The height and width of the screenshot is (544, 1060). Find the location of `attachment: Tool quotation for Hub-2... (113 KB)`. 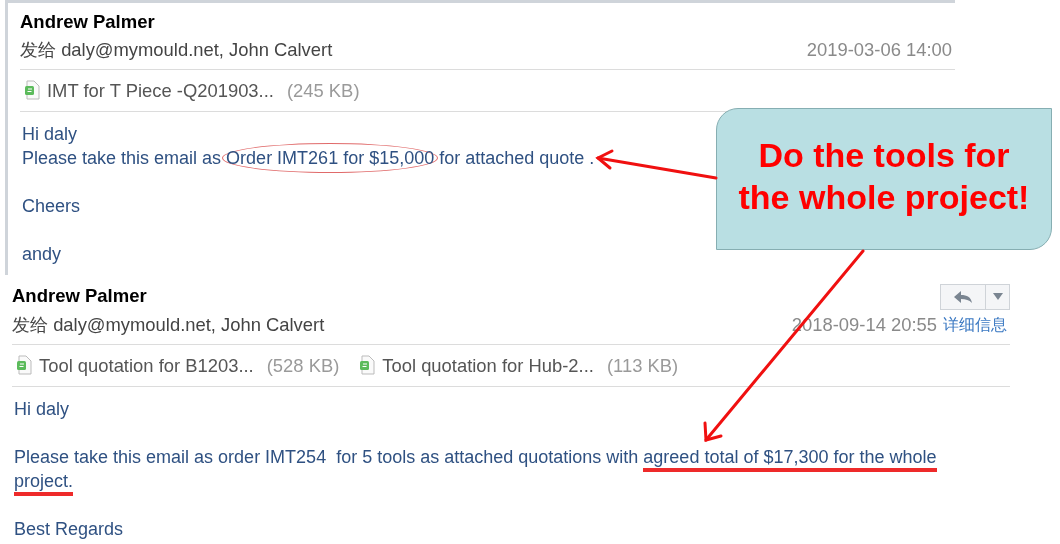

attachment: Tool quotation for Hub-2... (113 KB) is located at coordinates (519, 365).